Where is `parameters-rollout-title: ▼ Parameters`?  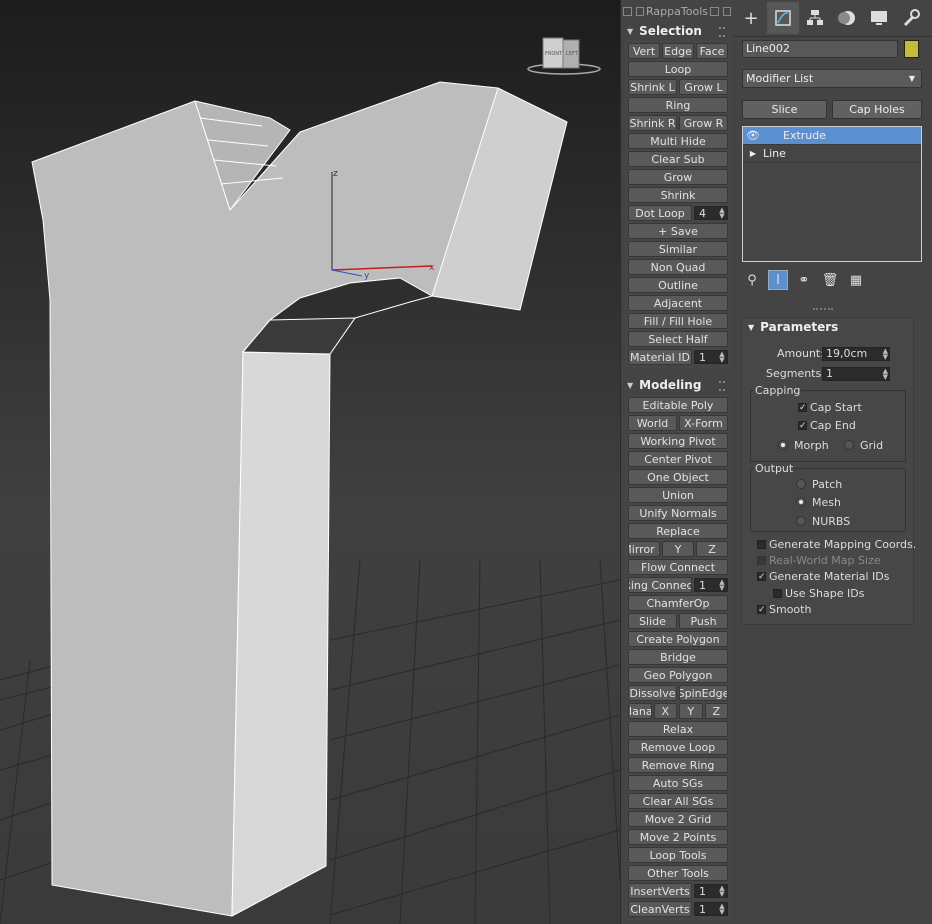
parameters-rollout-title: ▼ Parameters is located at coordinates (827, 327).